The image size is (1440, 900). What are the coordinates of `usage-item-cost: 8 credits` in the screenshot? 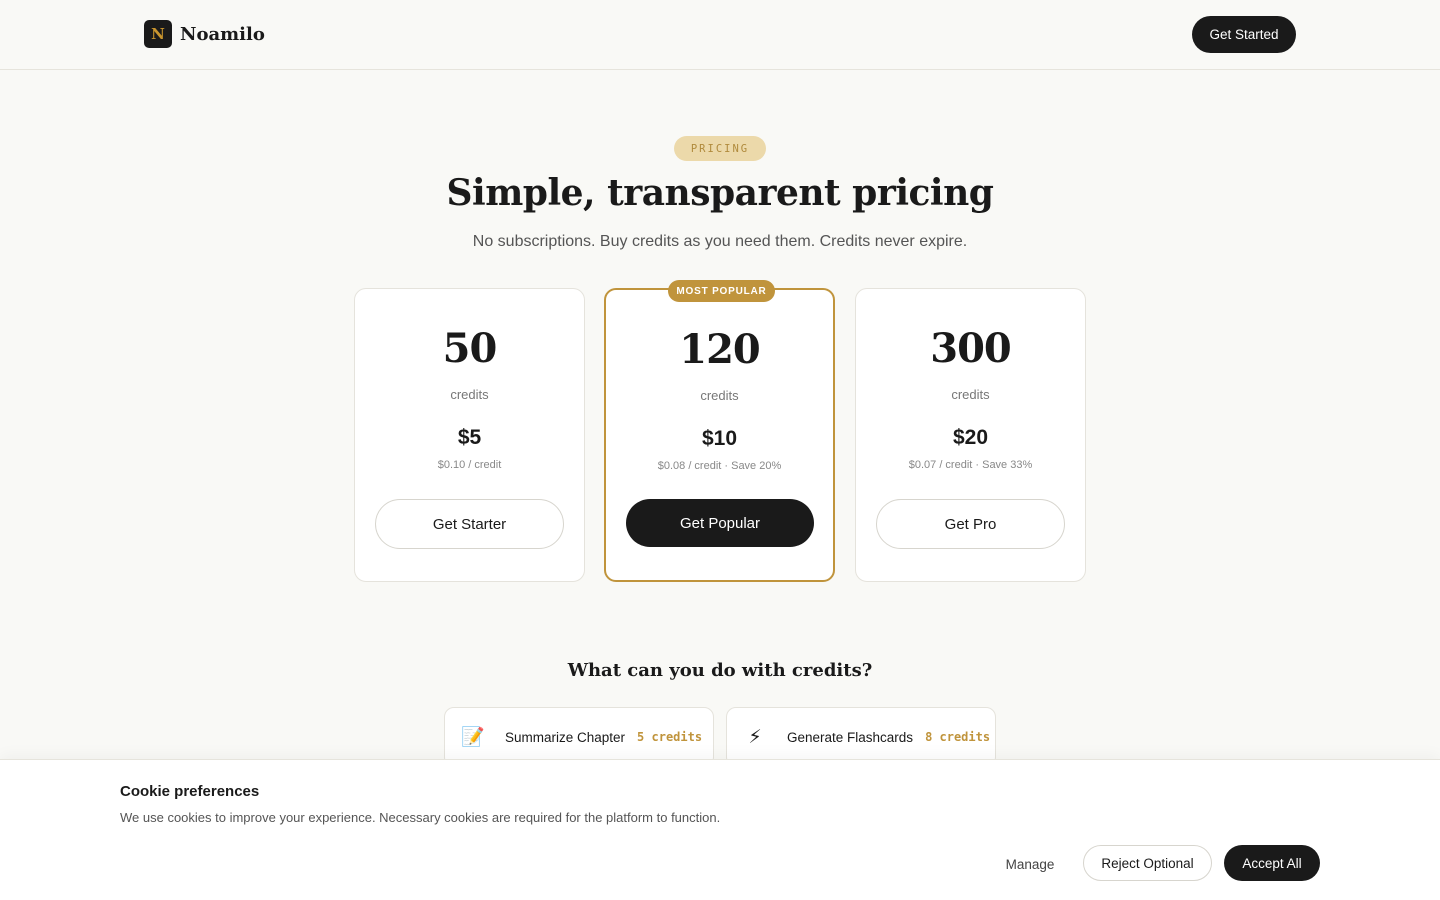 It's located at (958, 737).